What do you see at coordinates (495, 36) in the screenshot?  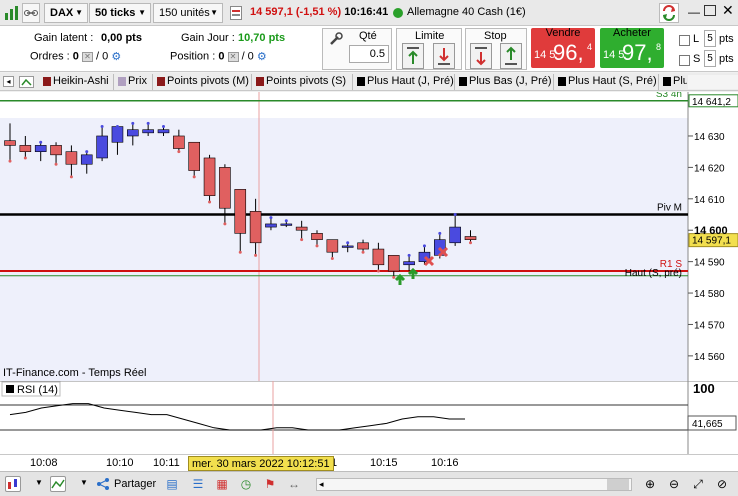 I see `stop-label: Stop` at bounding box center [495, 36].